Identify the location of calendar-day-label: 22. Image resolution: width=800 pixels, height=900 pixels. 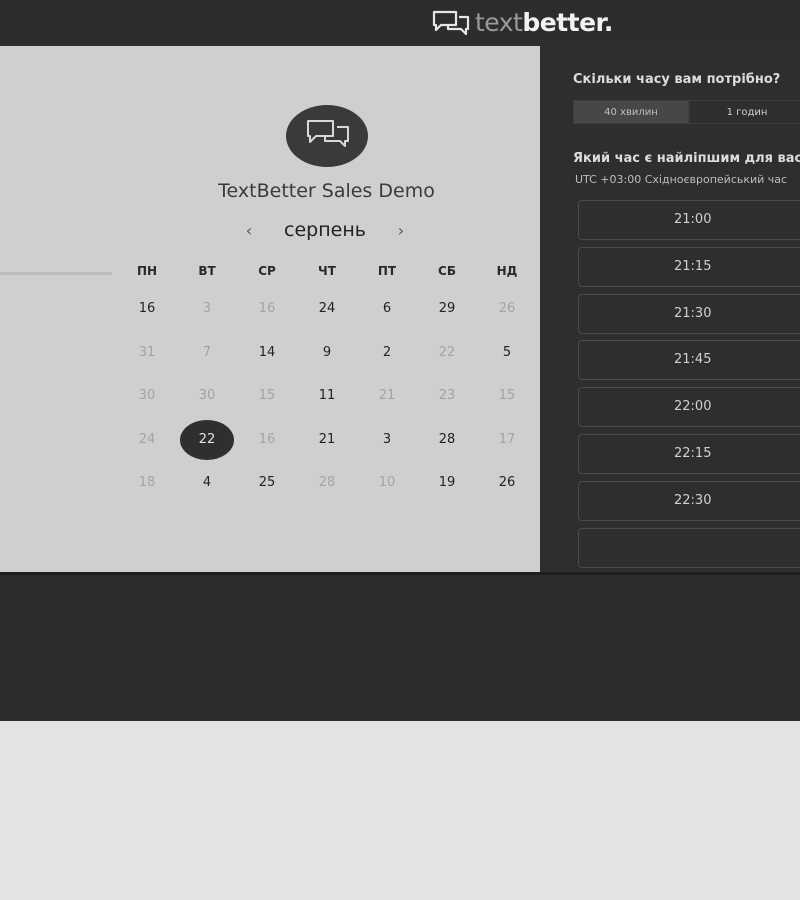
(207, 439).